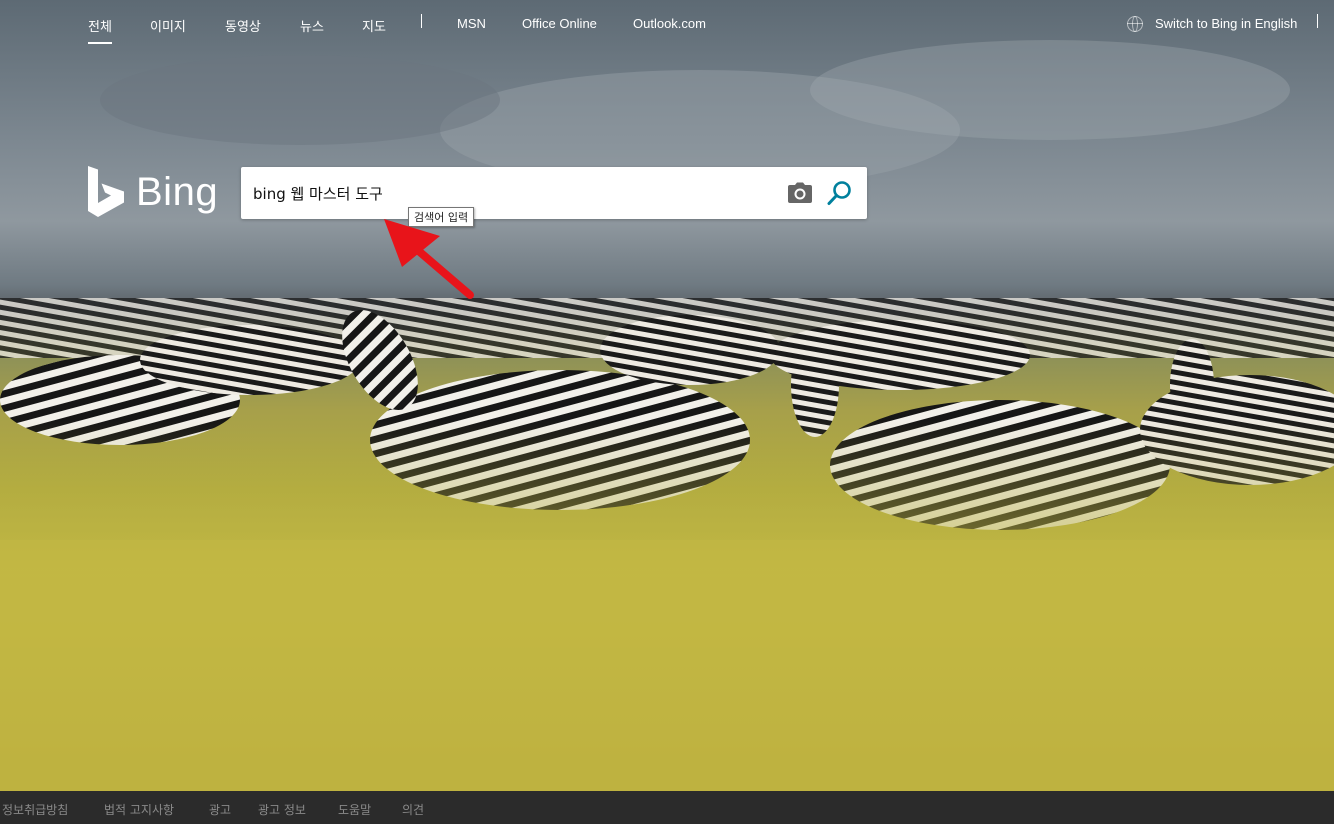  I want to click on nav-tab-videos: 동영상, so click(243, 25).